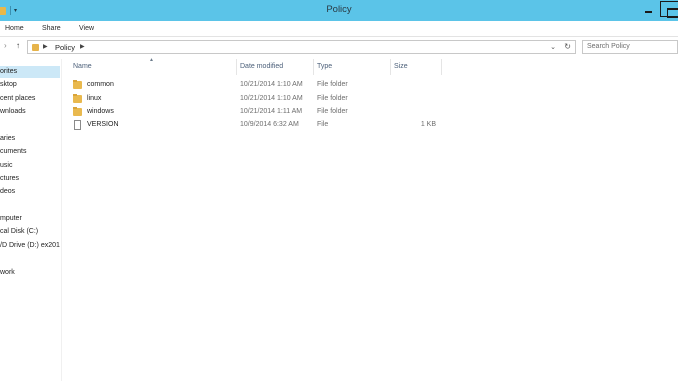 Image resolution: width=678 pixels, height=381 pixels. Describe the element at coordinates (94, 98) in the screenshot. I see `file-name: linux` at that location.